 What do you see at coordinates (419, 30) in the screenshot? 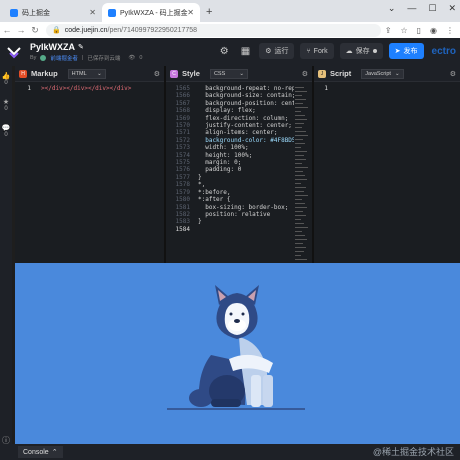
I see `sidebar-icon: ▯` at bounding box center [419, 30].